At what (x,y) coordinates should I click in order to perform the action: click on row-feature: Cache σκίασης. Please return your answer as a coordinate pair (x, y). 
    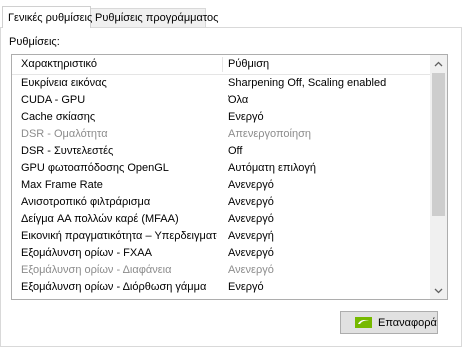
    Looking at the image, I should click on (58, 117).